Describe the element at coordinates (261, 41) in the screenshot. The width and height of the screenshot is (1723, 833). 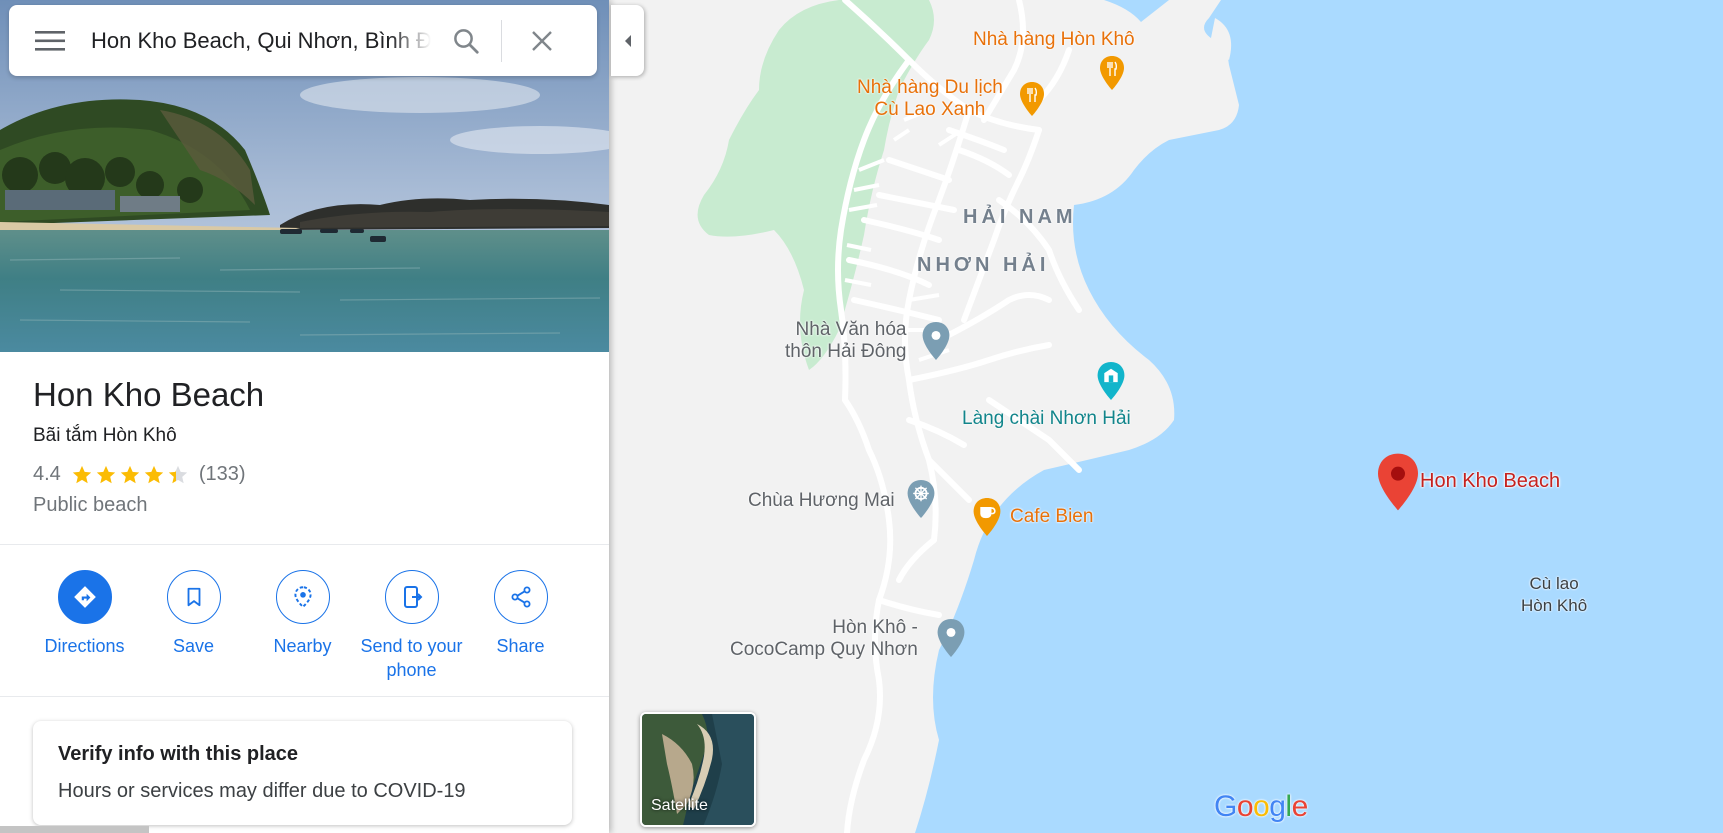
I see `search-input: Hon Kho Beach, Qui Nhơn, Bình Định` at that location.